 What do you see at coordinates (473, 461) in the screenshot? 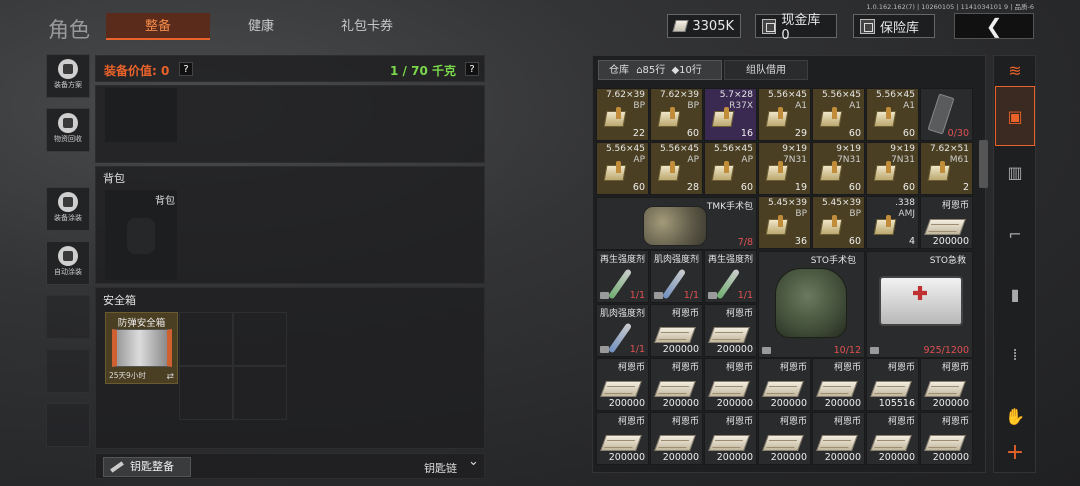
I see `chevron-down-icon: ⌄` at bounding box center [473, 461].